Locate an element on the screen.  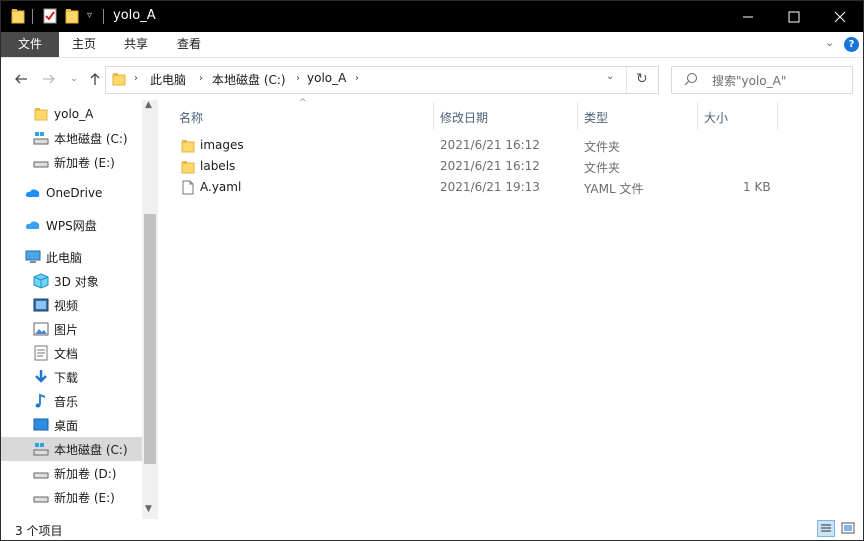
customize-chevron-icon: ▿ is located at coordinates (89, 18).